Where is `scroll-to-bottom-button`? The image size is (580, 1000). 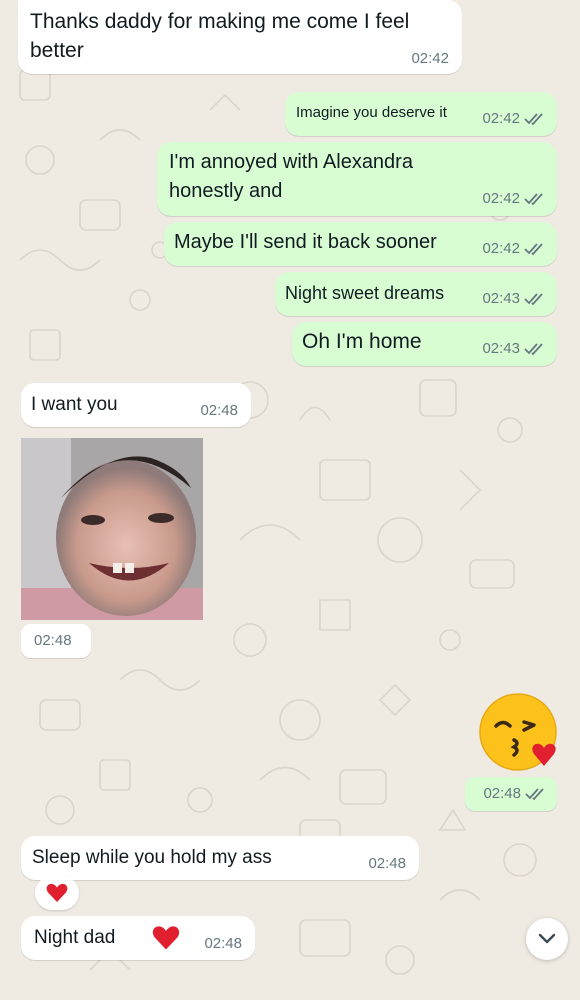 scroll-to-bottom-button is located at coordinates (547, 939).